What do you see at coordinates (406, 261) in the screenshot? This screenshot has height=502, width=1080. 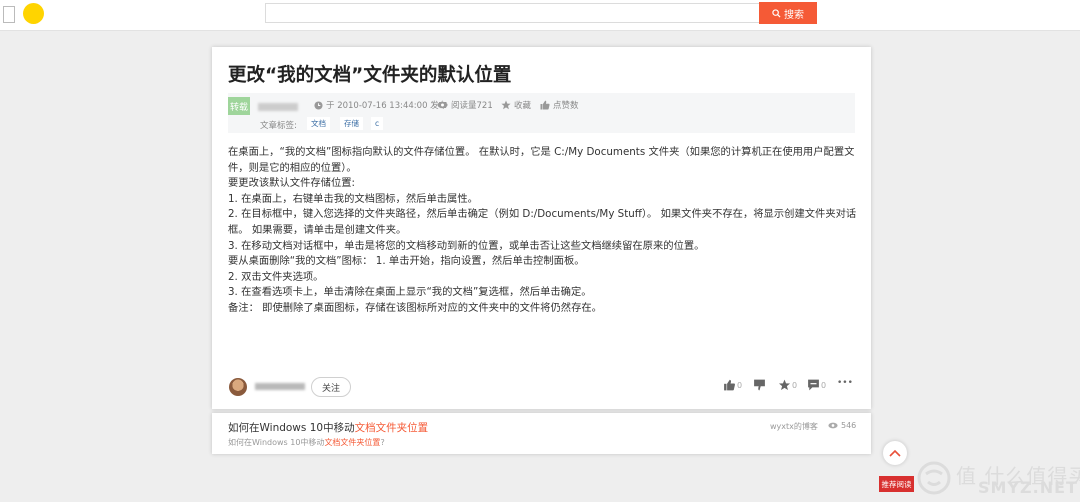 I see `paragraph: 要从桌面删除“我的文档”图标： 1. 单击开始，指向设置，然后单击控制面板。` at bounding box center [406, 261].